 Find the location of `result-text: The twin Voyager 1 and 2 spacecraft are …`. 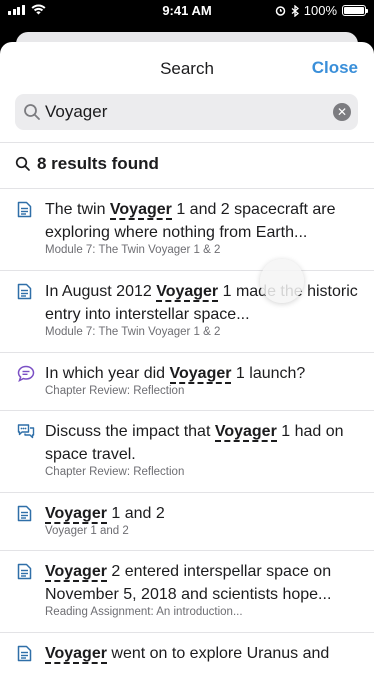

result-text: The twin Voyager 1 and 2 spacecraft are … is located at coordinates (204, 221).